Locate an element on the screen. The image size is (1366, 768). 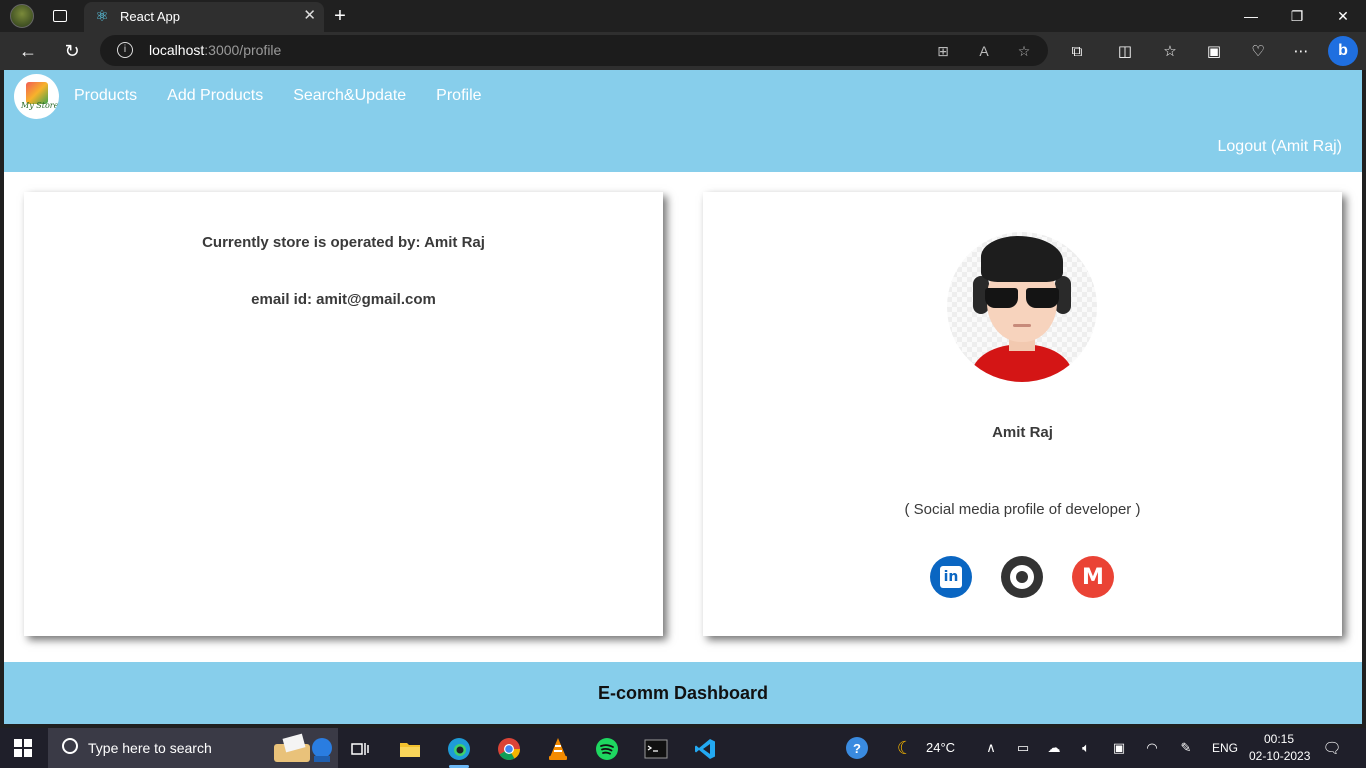
vlc-icon is located at coordinates (558, 749).